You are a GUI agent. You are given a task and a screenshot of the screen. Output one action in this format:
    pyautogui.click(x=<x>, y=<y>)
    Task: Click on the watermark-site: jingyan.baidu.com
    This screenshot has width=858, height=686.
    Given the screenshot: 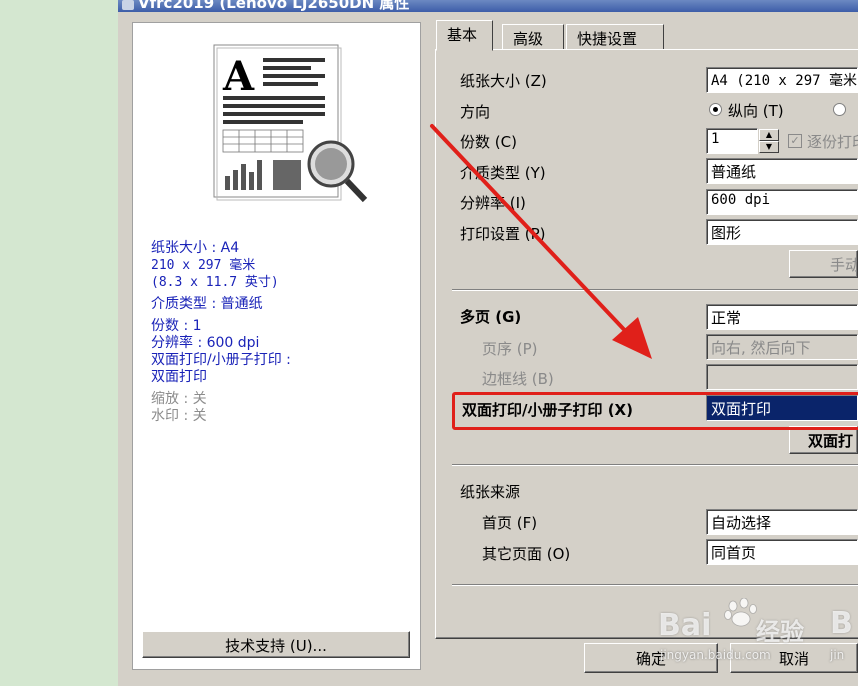 What is the action you would take?
    pyautogui.click(x=715, y=655)
    